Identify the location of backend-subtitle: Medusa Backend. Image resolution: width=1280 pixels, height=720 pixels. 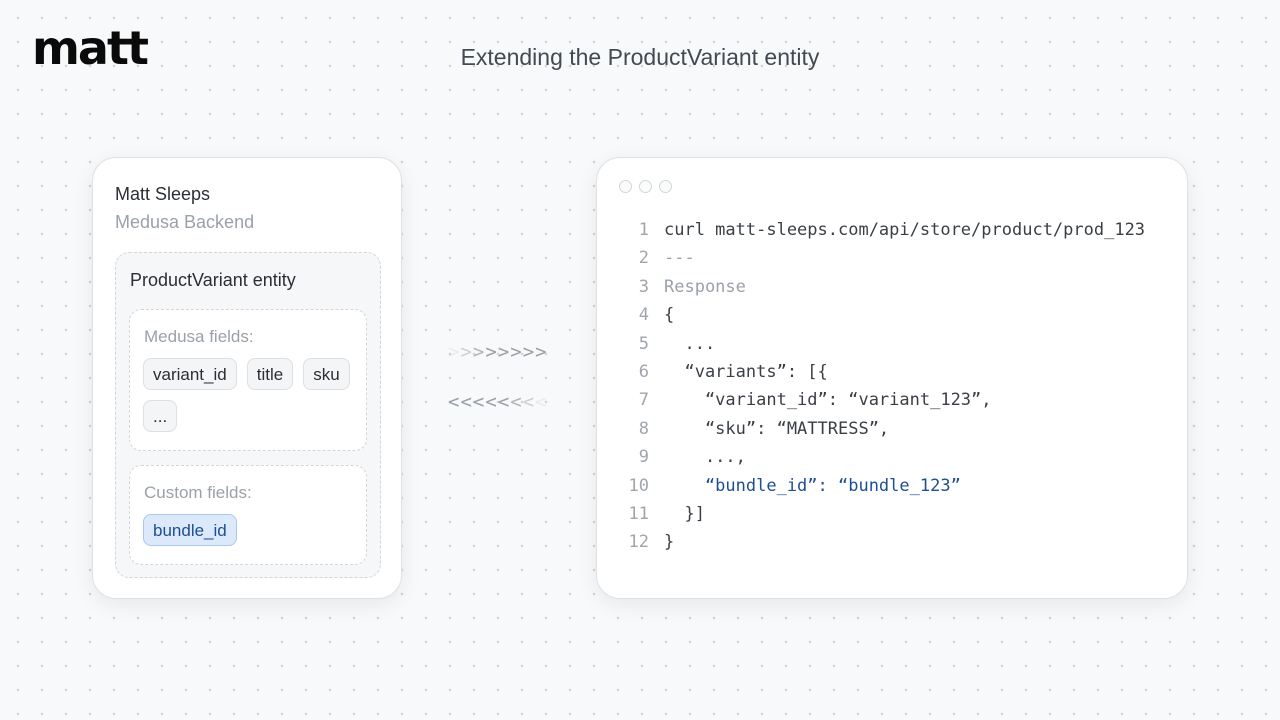
(185, 222).